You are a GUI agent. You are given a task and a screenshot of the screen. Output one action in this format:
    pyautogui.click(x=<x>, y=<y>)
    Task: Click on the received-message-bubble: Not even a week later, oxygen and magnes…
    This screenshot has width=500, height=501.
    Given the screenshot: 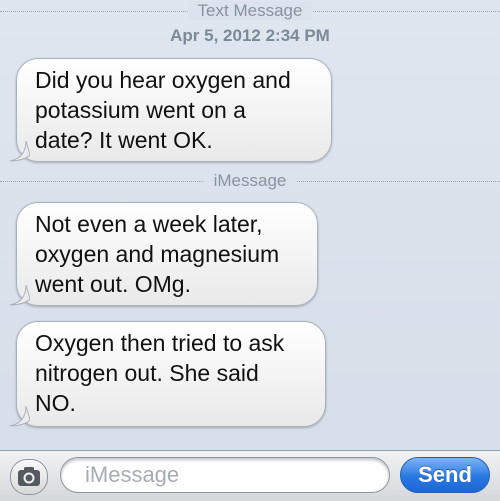 What is the action you would take?
    pyautogui.click(x=163, y=254)
    